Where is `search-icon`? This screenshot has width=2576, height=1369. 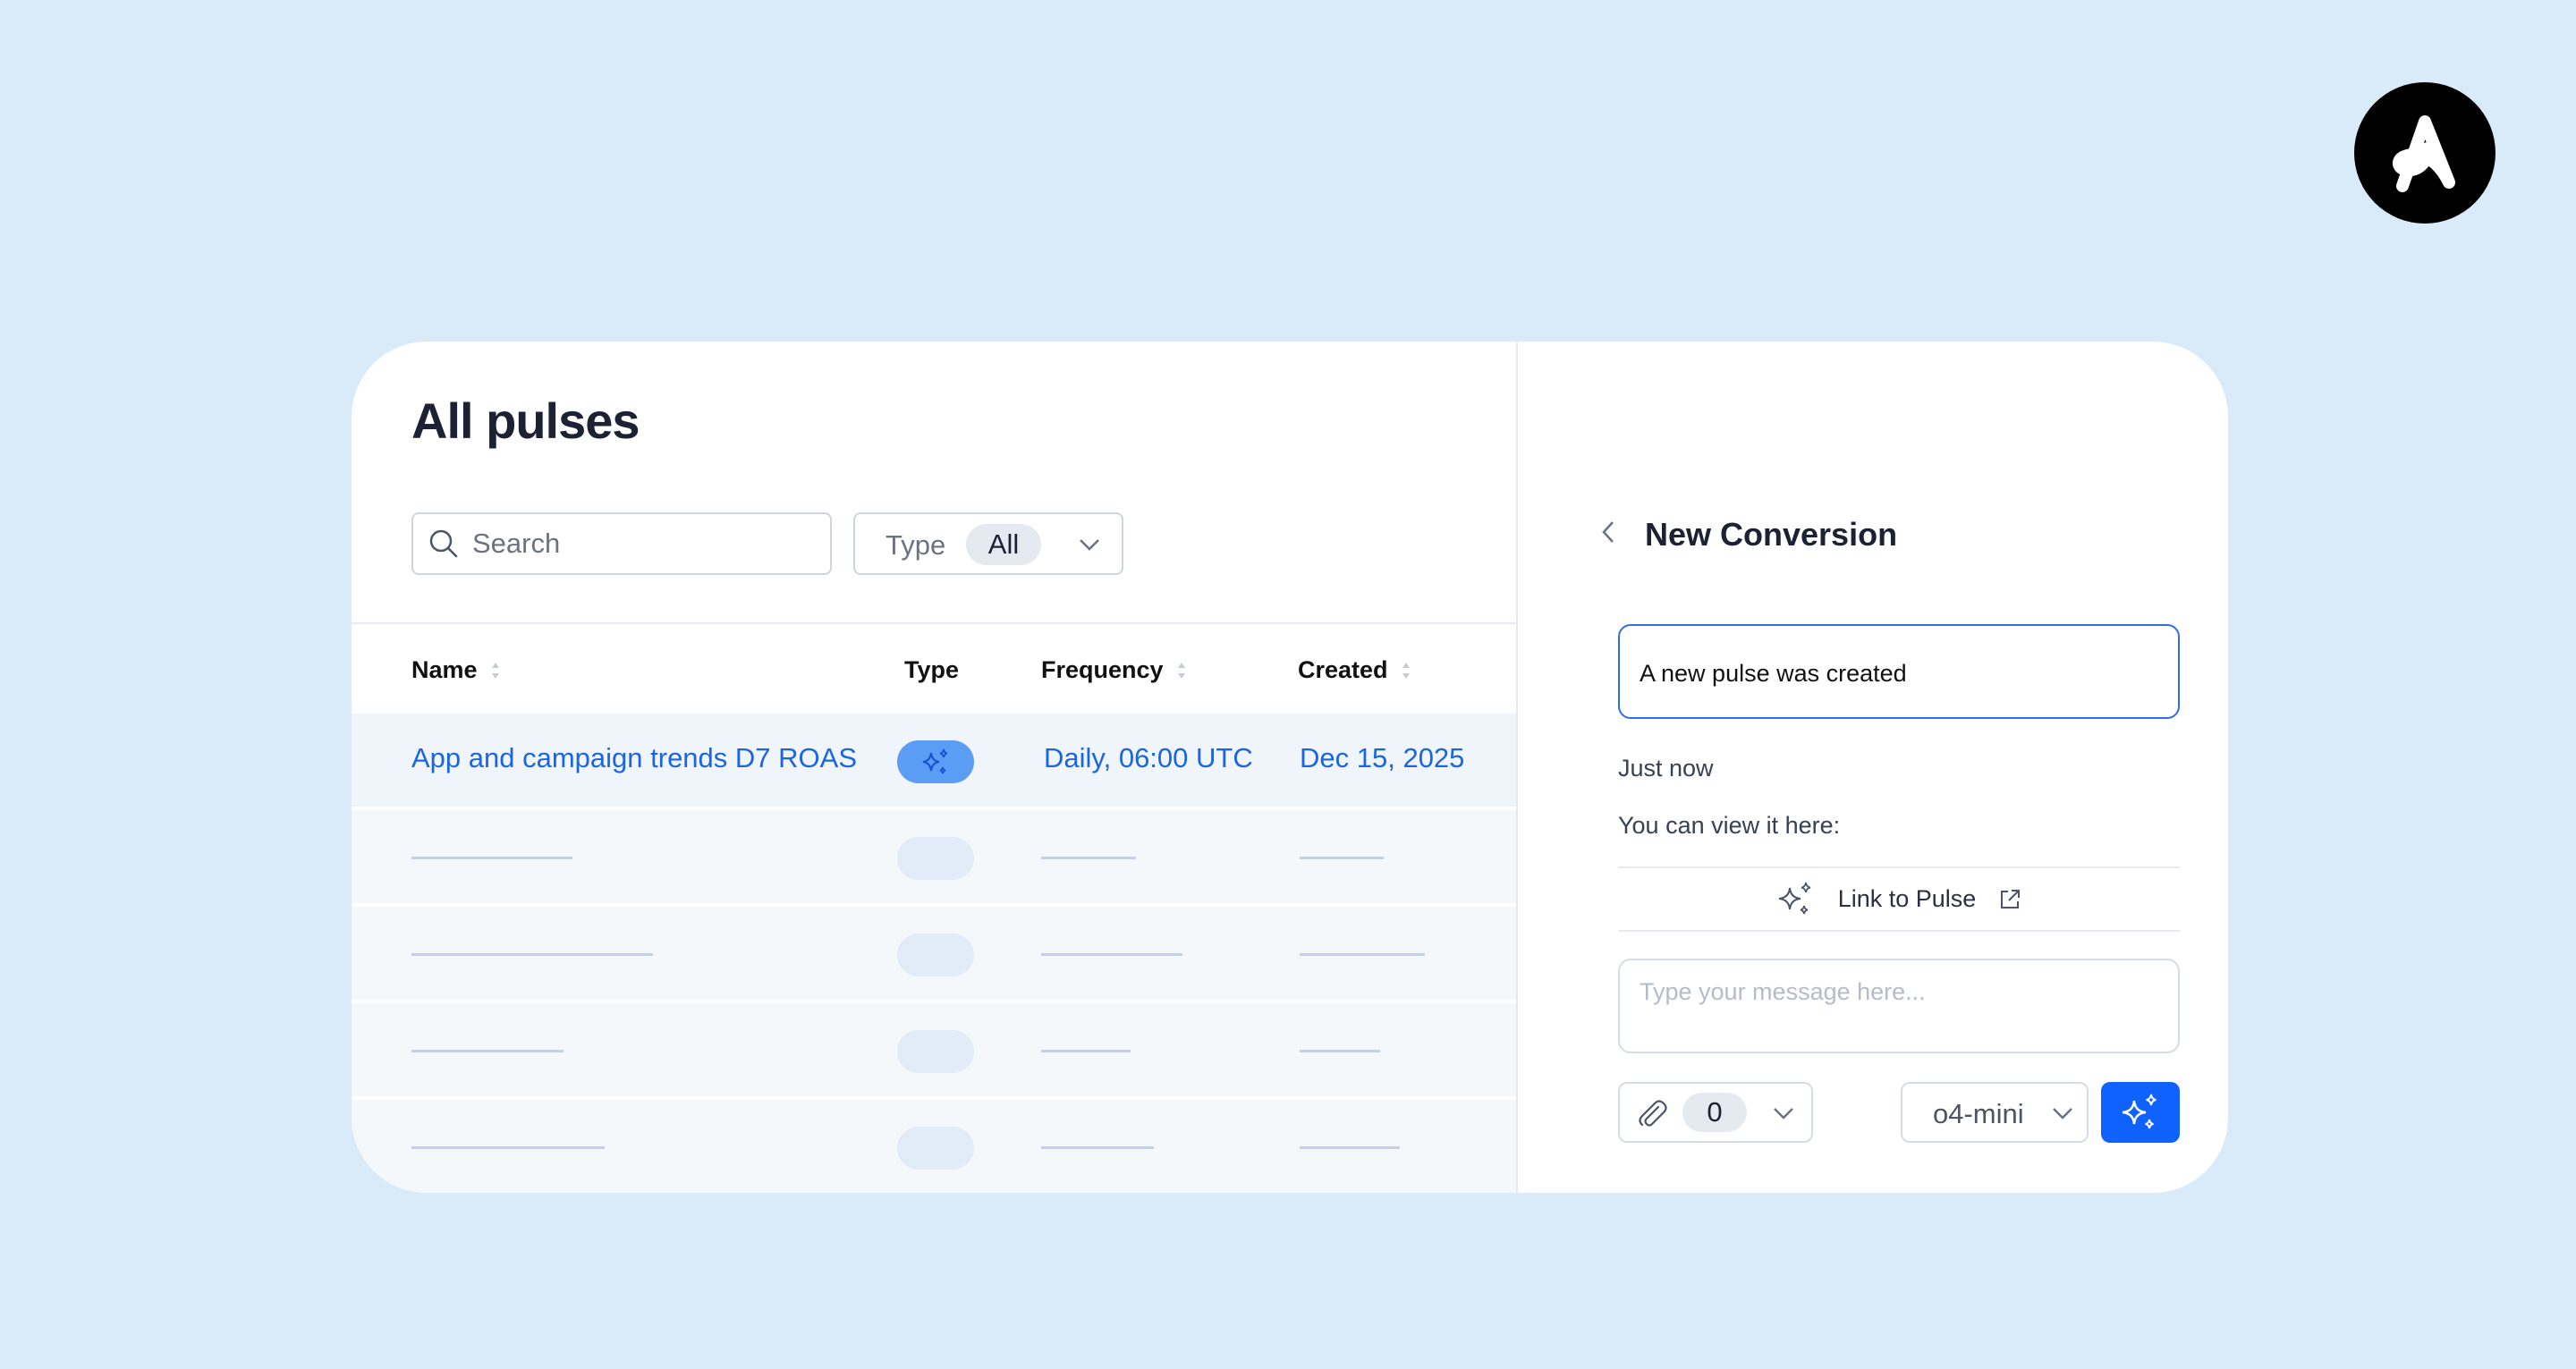 search-icon is located at coordinates (443, 544).